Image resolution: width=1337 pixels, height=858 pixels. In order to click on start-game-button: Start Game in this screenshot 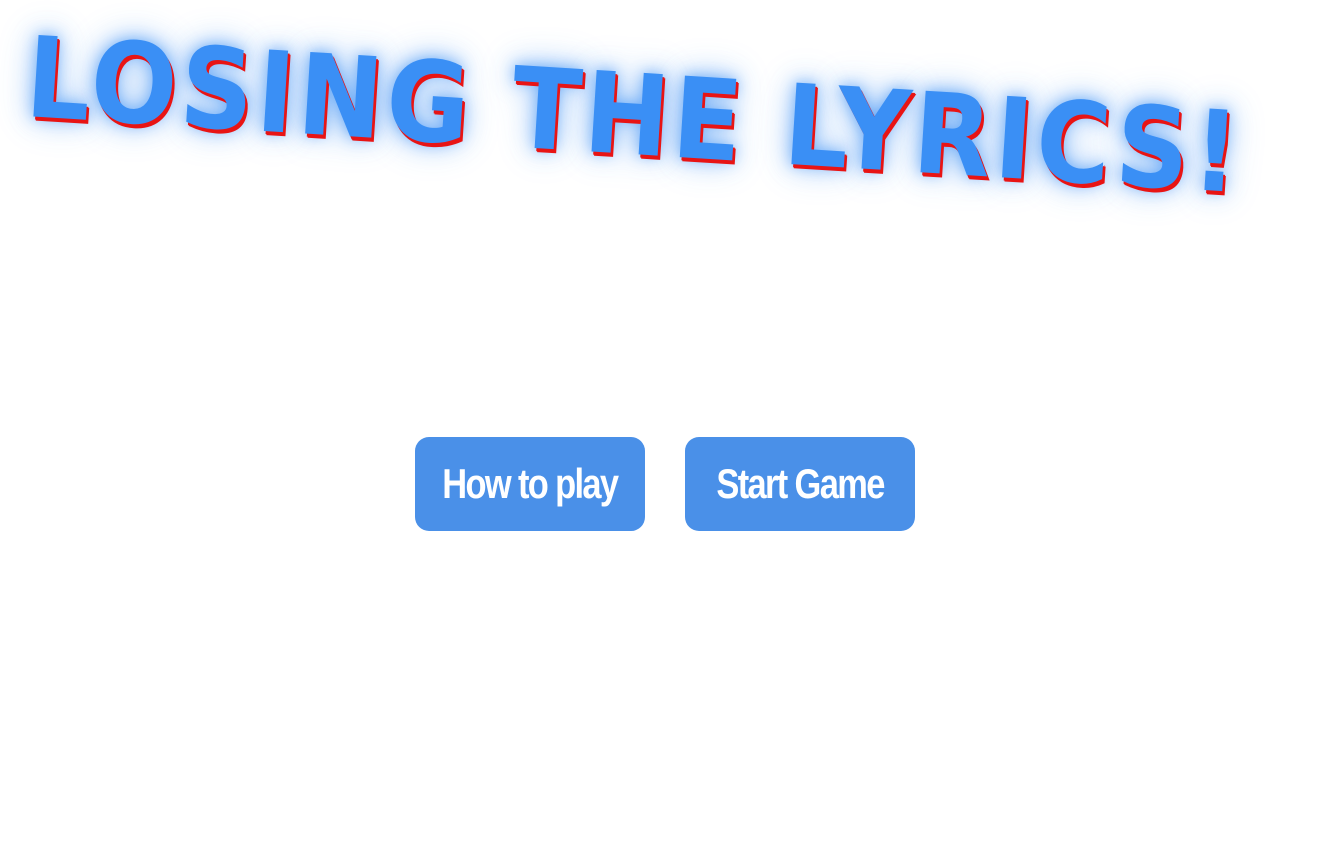, I will do `click(800, 484)`.